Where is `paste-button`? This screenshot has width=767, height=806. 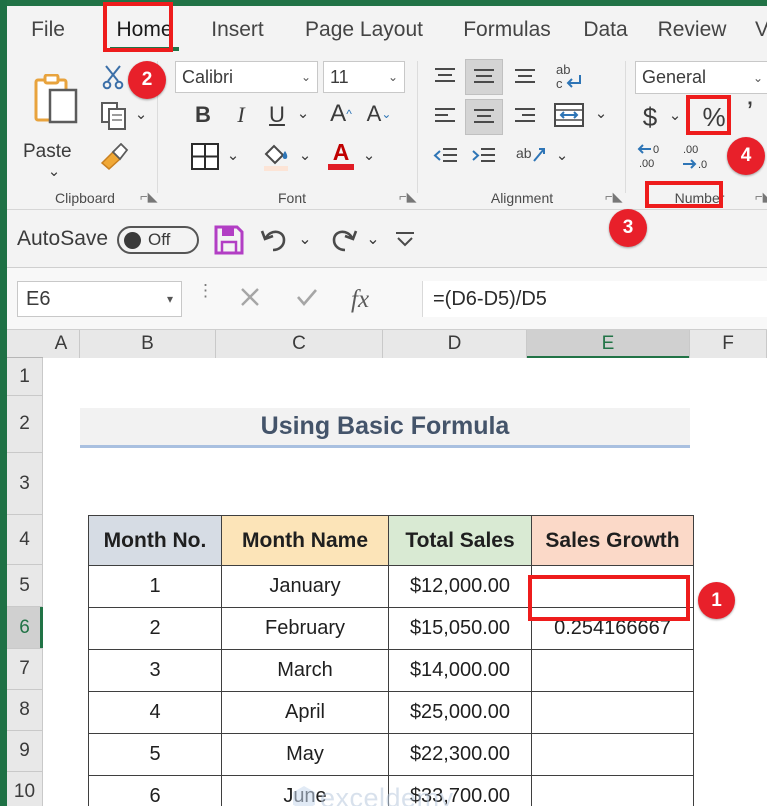 paste-button is located at coordinates (56, 100).